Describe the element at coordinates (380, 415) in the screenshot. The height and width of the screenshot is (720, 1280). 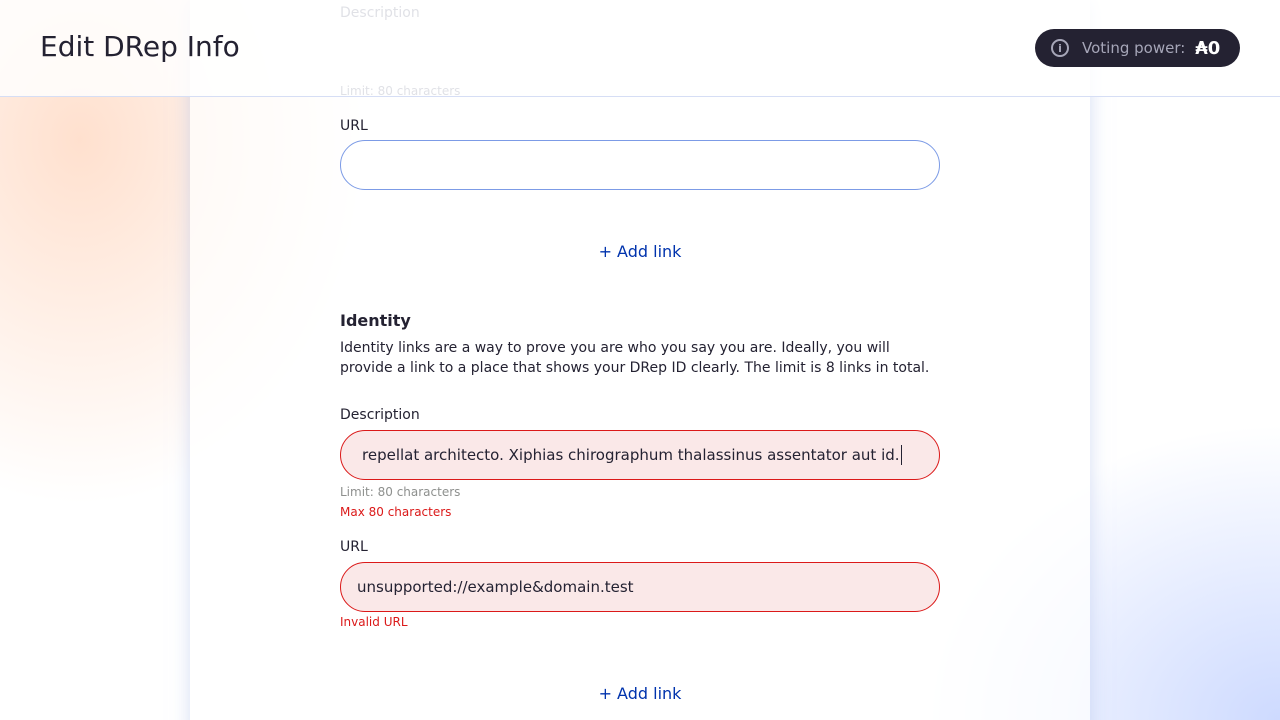
I see `identity-description-label: Description` at that location.